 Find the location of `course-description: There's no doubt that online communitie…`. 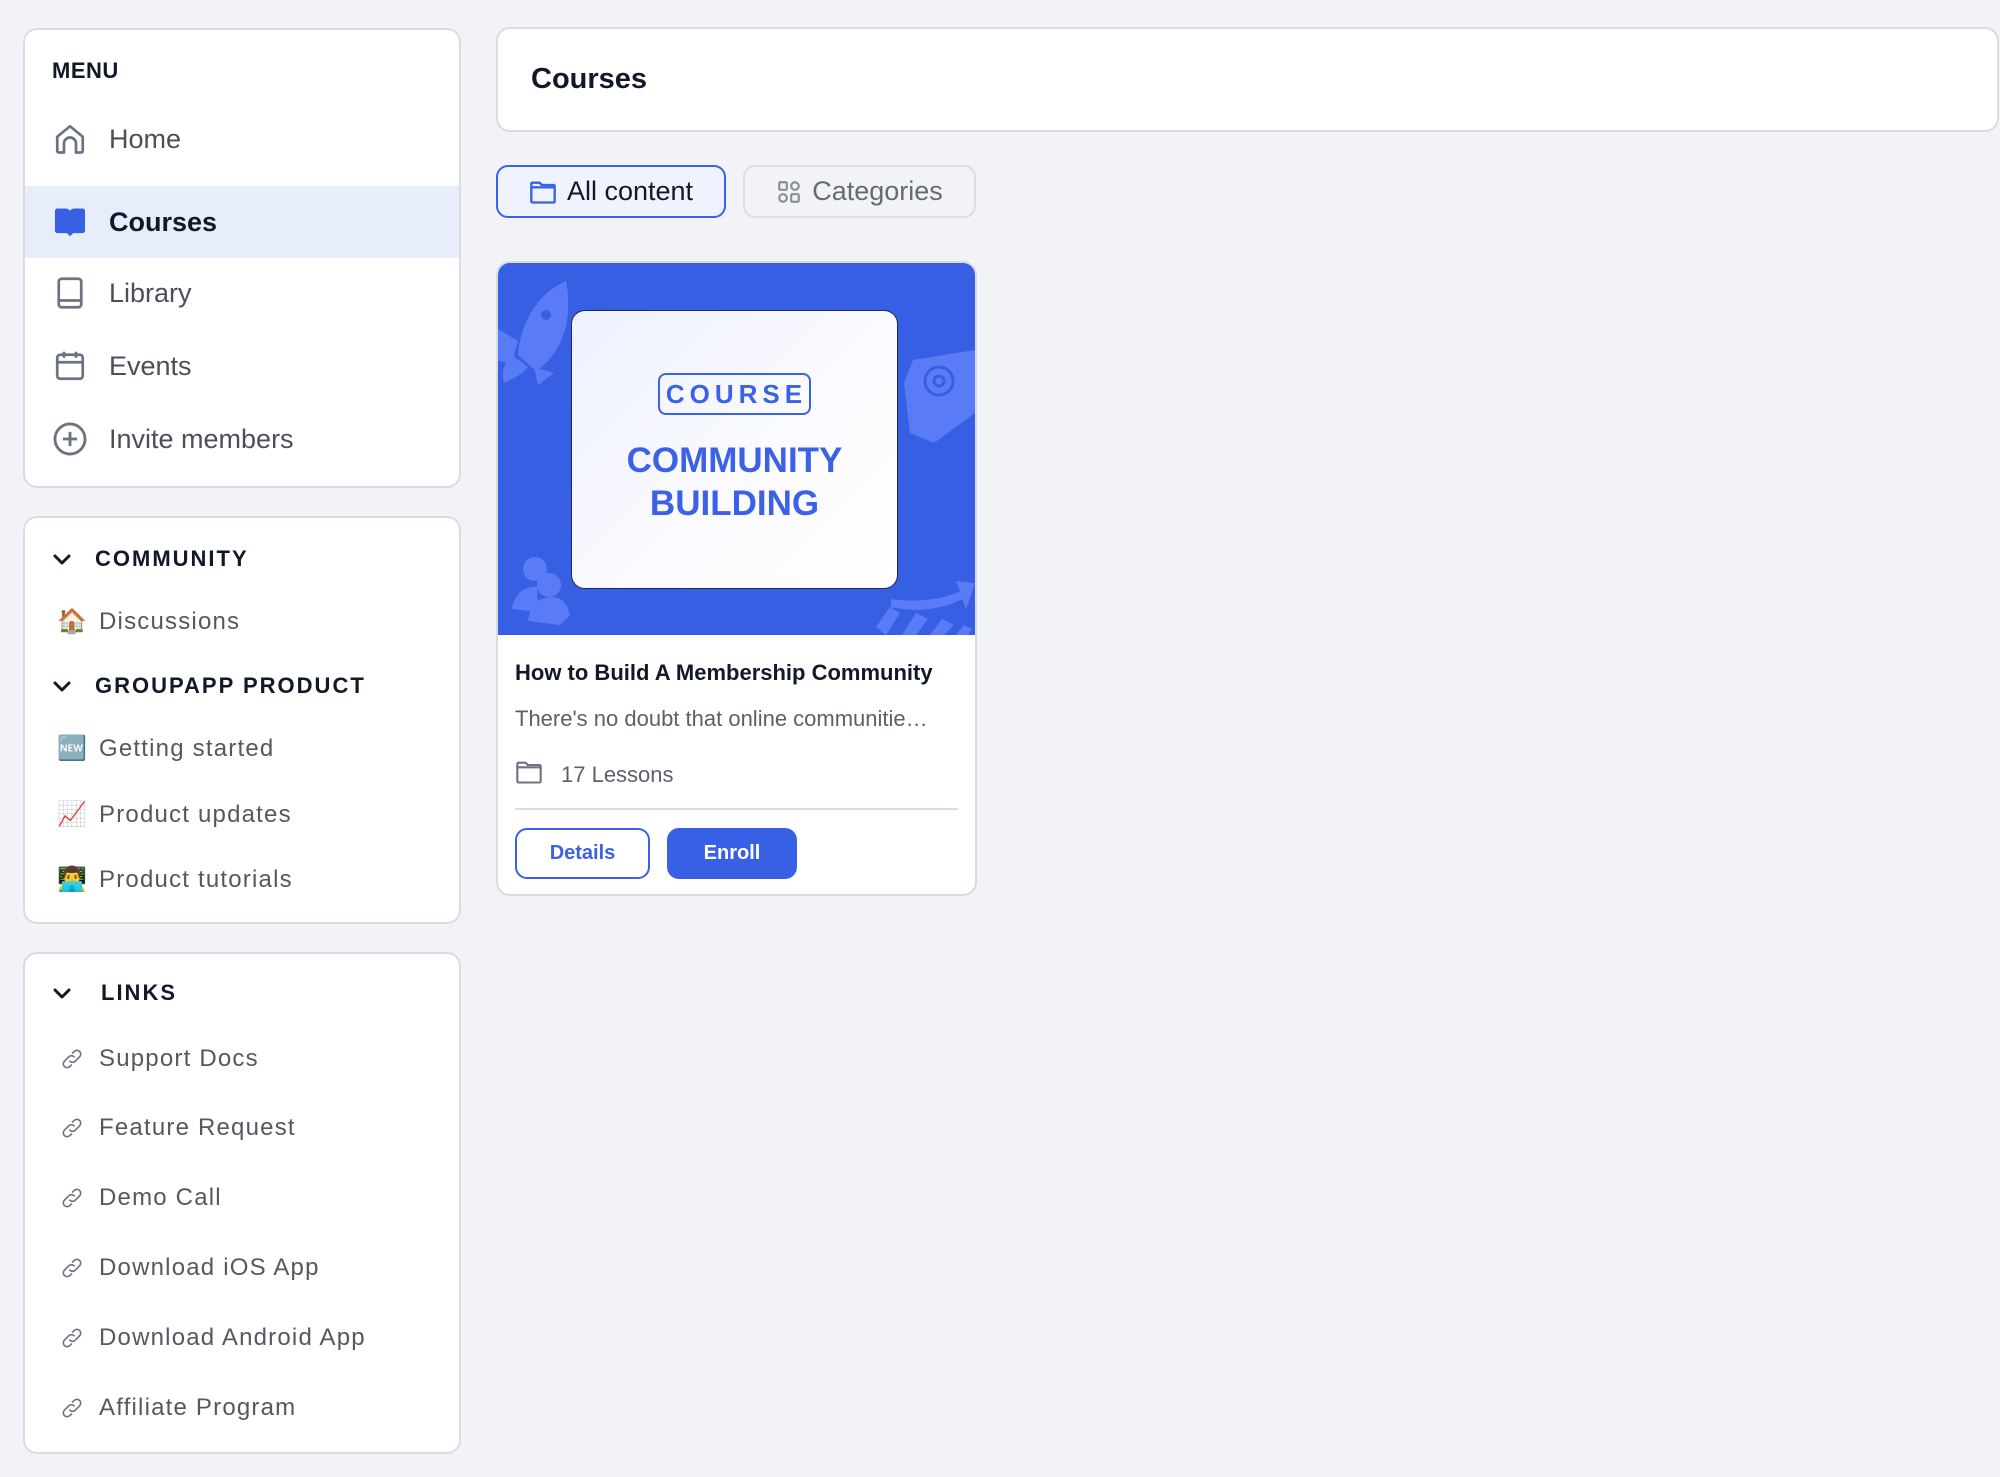

course-description: There's no doubt that online communitie… is located at coordinates (721, 718).